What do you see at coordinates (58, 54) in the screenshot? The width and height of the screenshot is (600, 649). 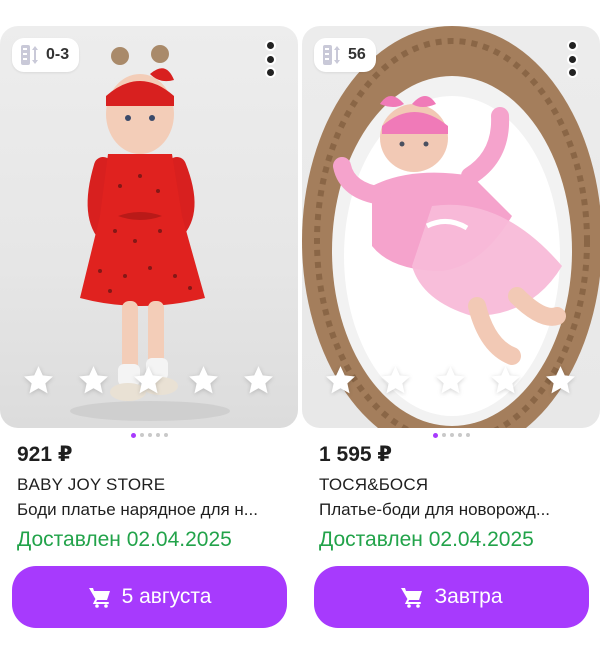 I see `size-label: 0-3` at bounding box center [58, 54].